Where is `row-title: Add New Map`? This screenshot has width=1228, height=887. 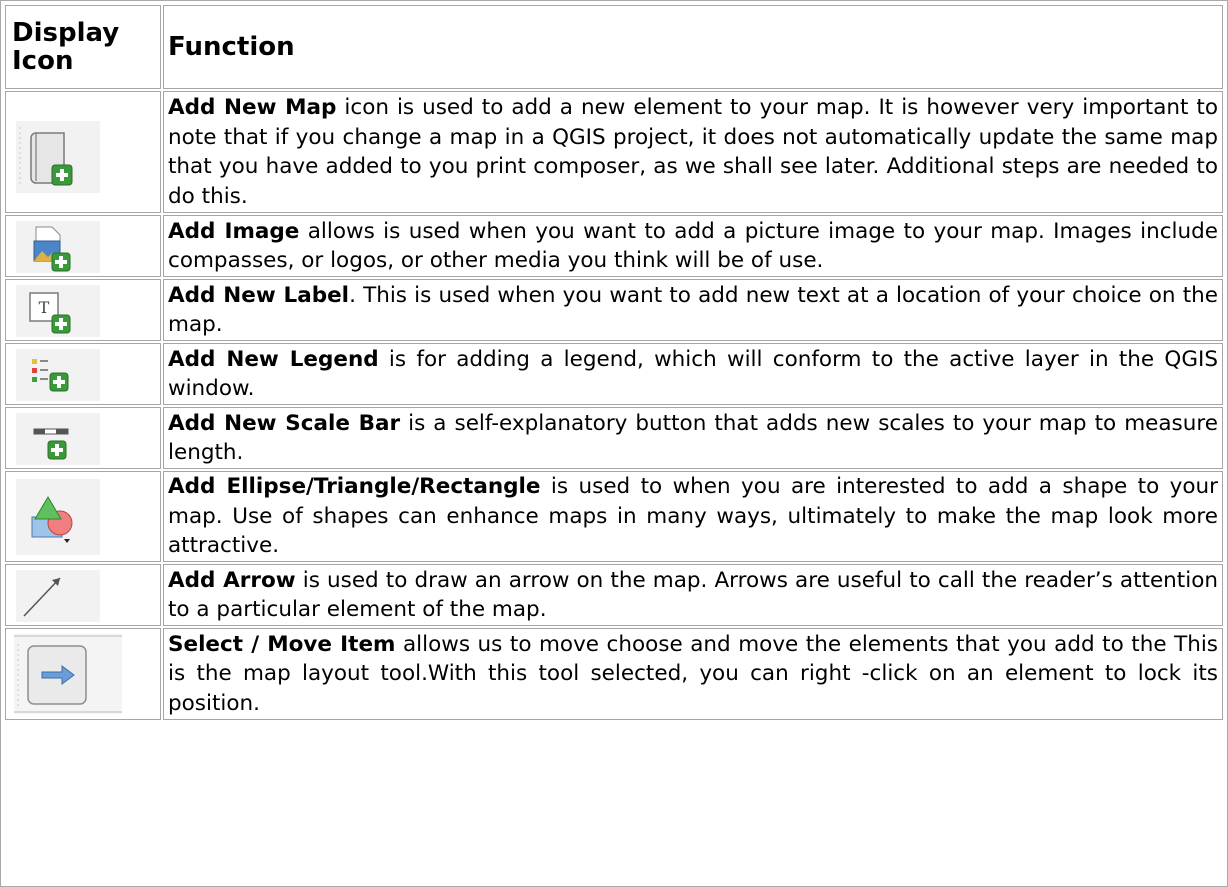 row-title: Add New Map is located at coordinates (252, 107).